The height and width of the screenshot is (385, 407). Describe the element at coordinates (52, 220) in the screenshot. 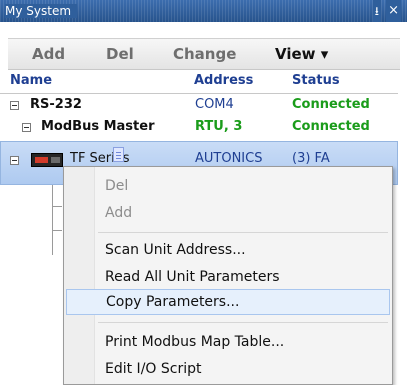

I see `tree-connector-line` at that location.